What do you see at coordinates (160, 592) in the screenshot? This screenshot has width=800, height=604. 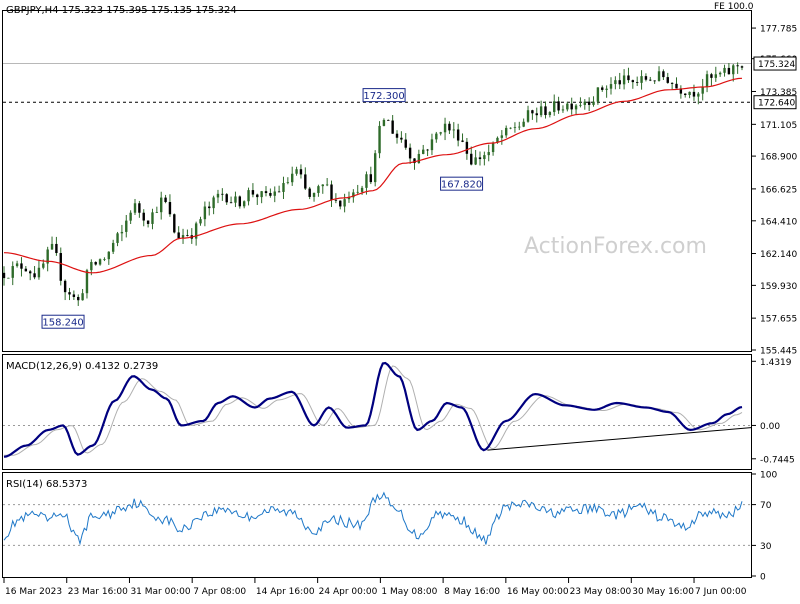 I see `time-tick-label: 31 Mar 00:00` at bounding box center [160, 592].